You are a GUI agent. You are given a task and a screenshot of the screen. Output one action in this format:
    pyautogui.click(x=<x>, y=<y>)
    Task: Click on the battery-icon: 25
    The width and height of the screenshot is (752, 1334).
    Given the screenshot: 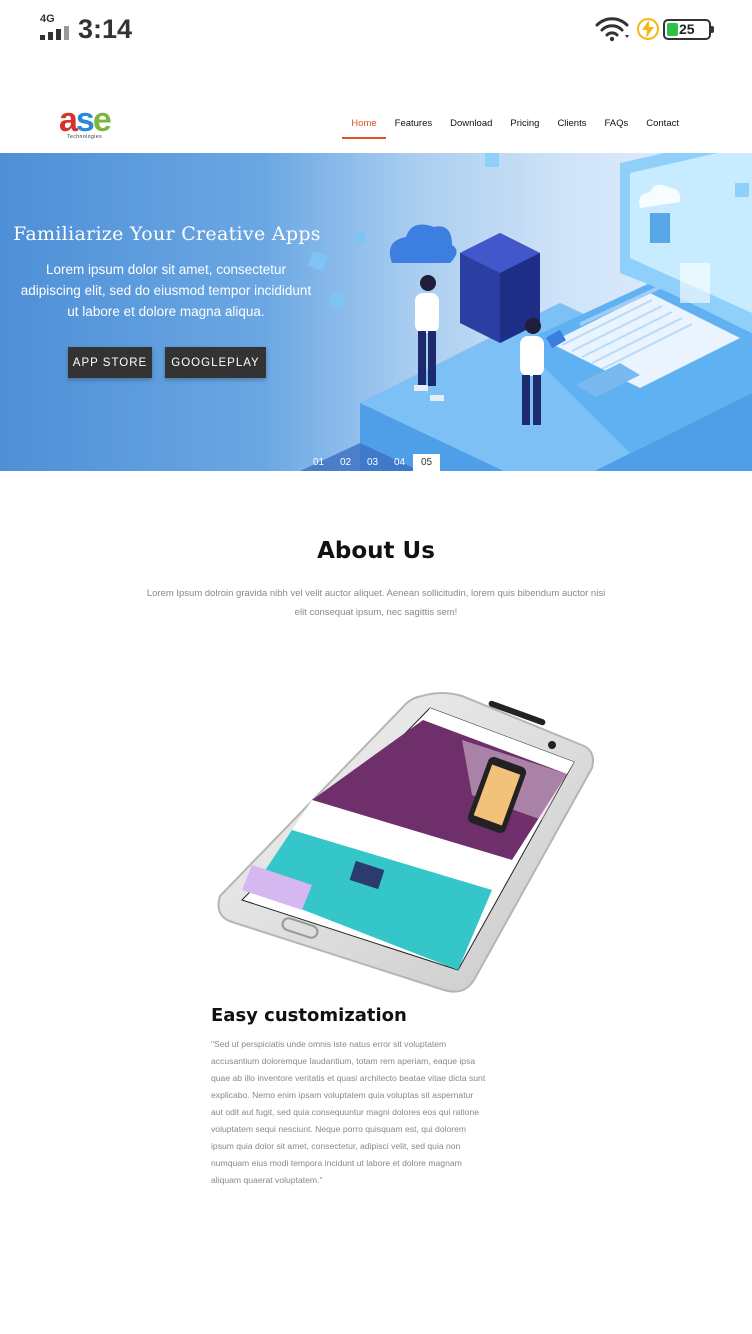 What is the action you would take?
    pyautogui.click(x=688, y=29)
    